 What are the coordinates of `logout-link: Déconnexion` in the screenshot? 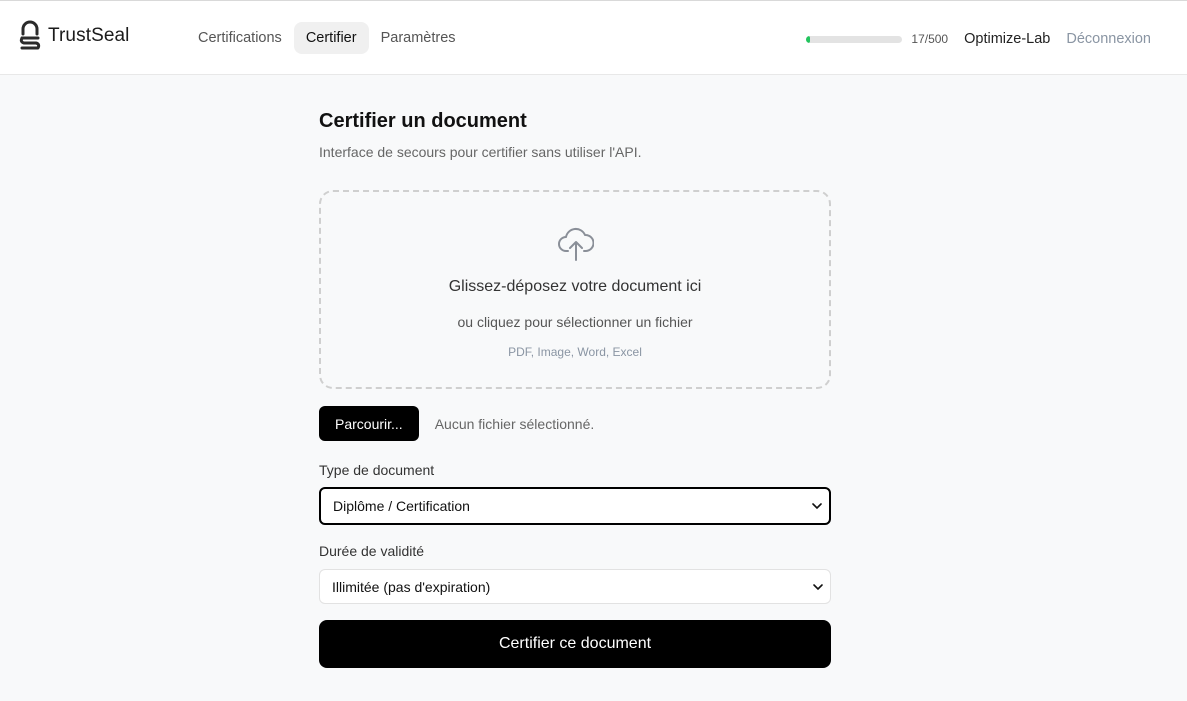 It's located at (1108, 39).